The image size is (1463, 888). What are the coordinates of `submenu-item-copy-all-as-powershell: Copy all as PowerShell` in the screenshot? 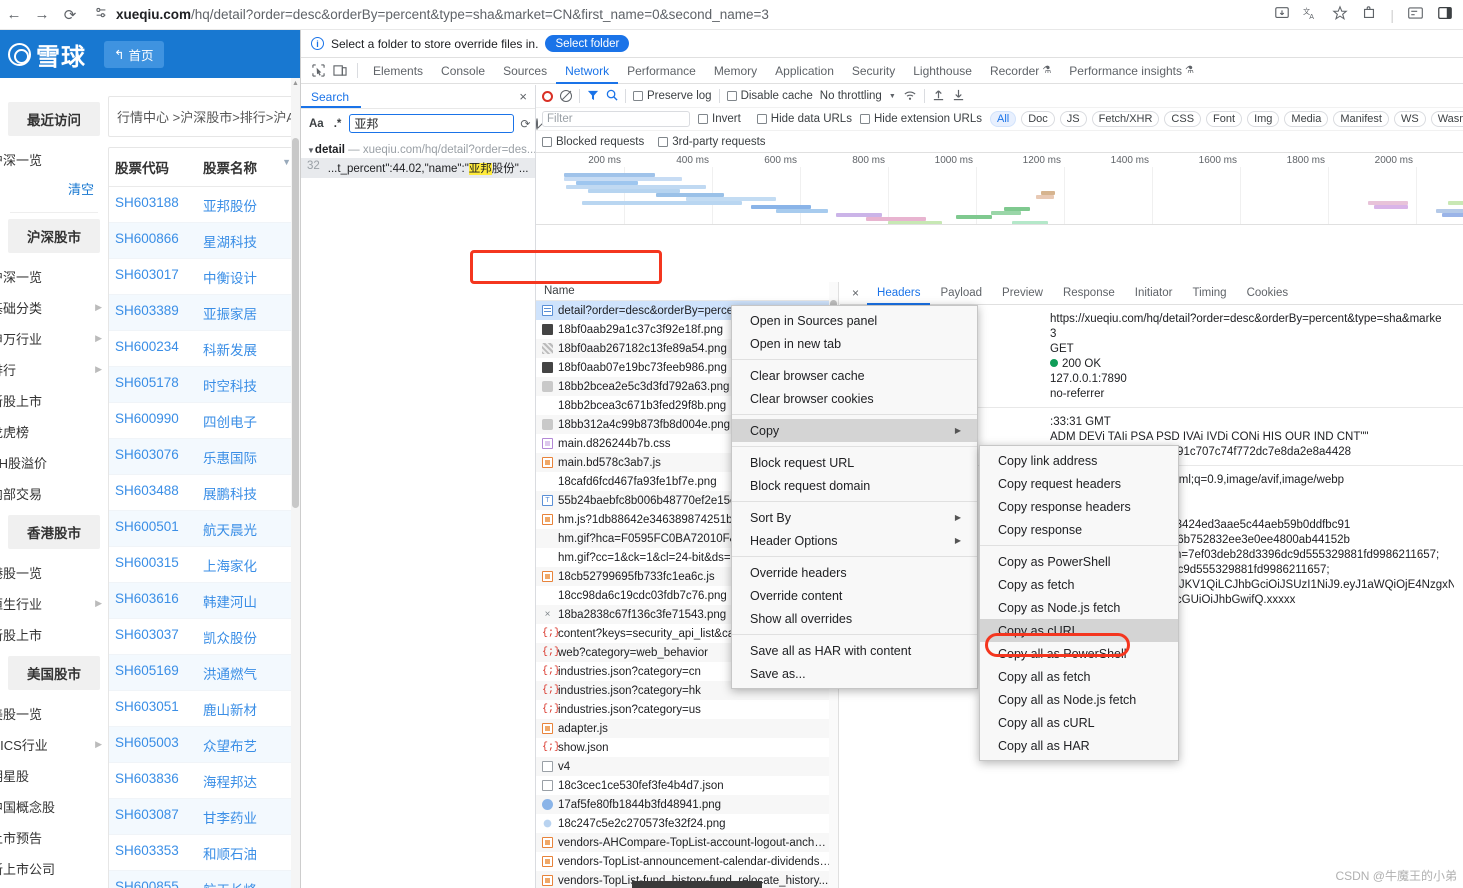 It's located at (1079, 653).